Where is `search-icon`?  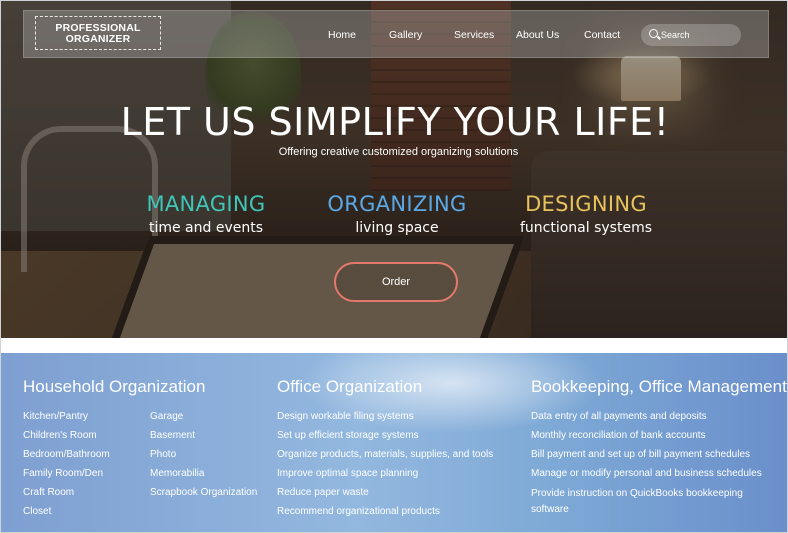 search-icon is located at coordinates (653, 33).